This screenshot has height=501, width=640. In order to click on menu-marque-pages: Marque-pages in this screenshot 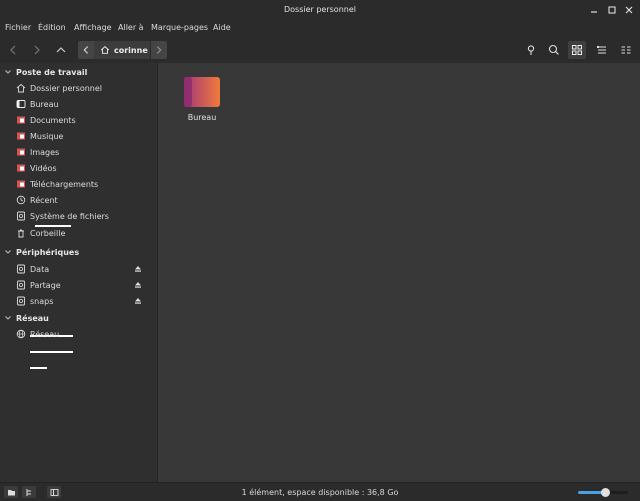, I will do `click(179, 27)`.